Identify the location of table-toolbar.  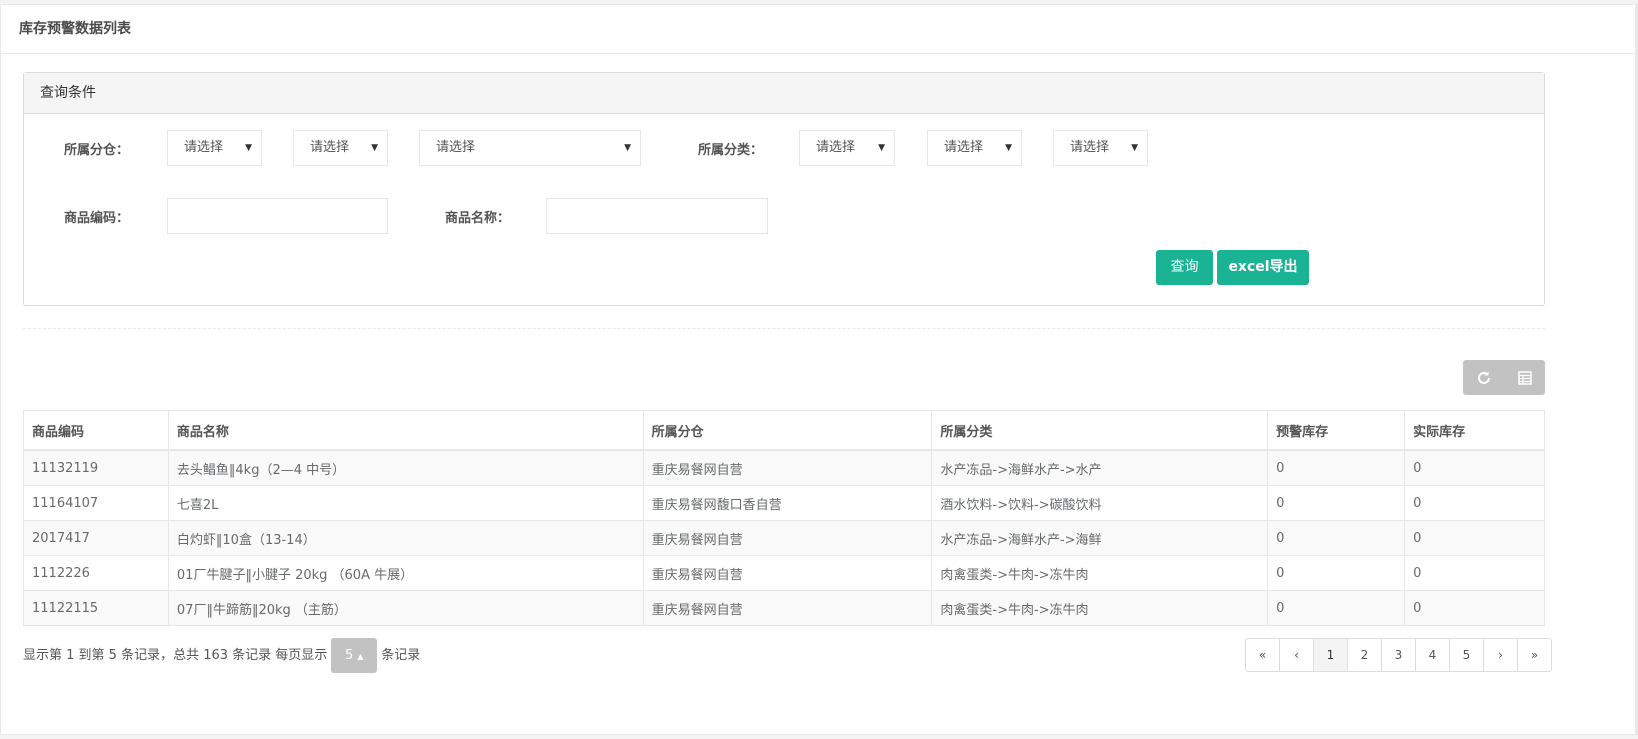
(1504, 377).